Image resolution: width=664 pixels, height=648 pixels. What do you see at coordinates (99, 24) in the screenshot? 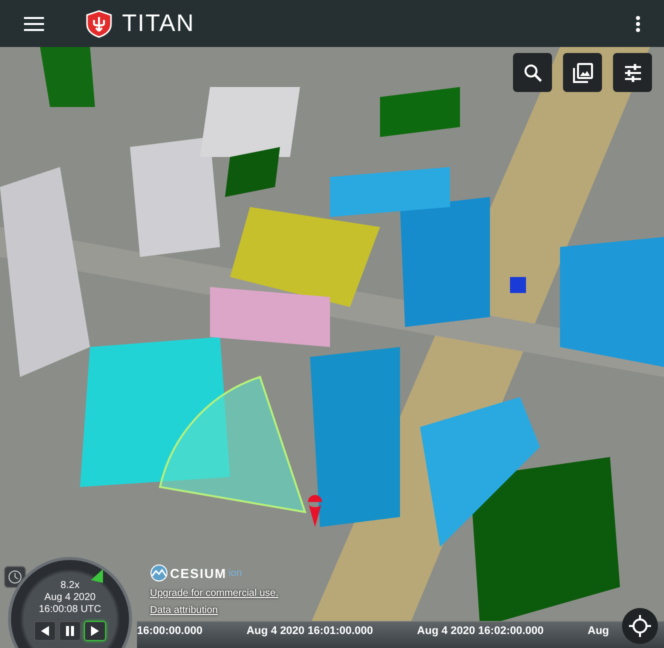
I see `shield-logo-icon` at bounding box center [99, 24].